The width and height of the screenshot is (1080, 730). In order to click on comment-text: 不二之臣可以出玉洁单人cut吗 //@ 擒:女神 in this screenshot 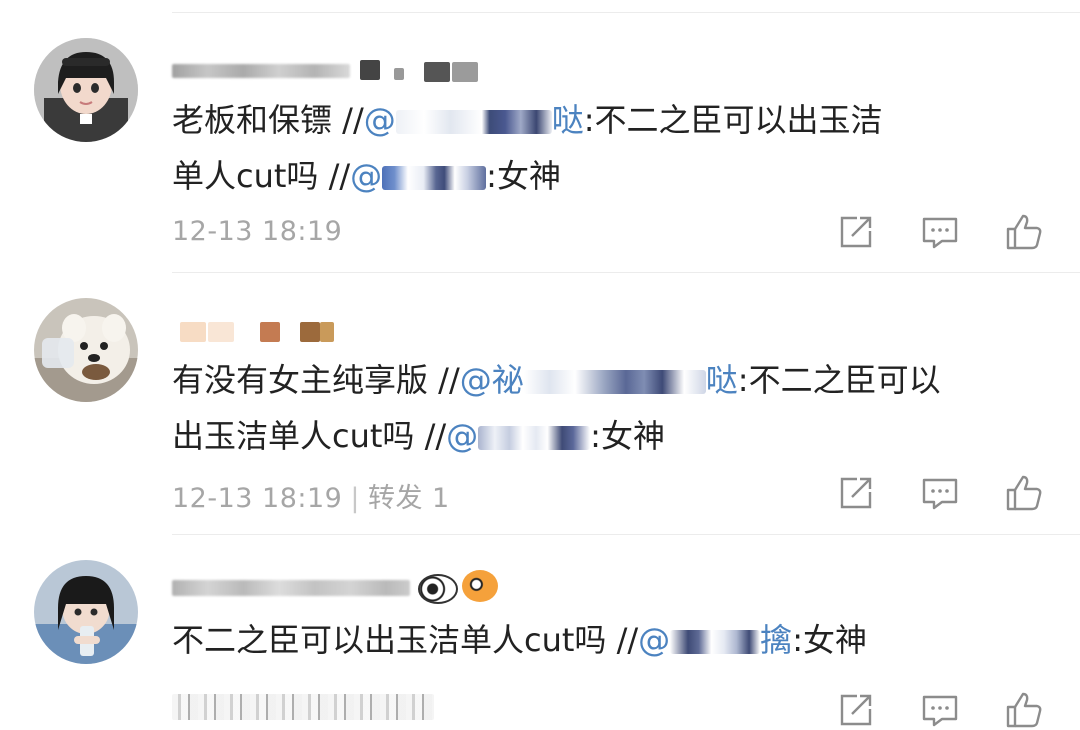, I will do `click(612, 640)`.